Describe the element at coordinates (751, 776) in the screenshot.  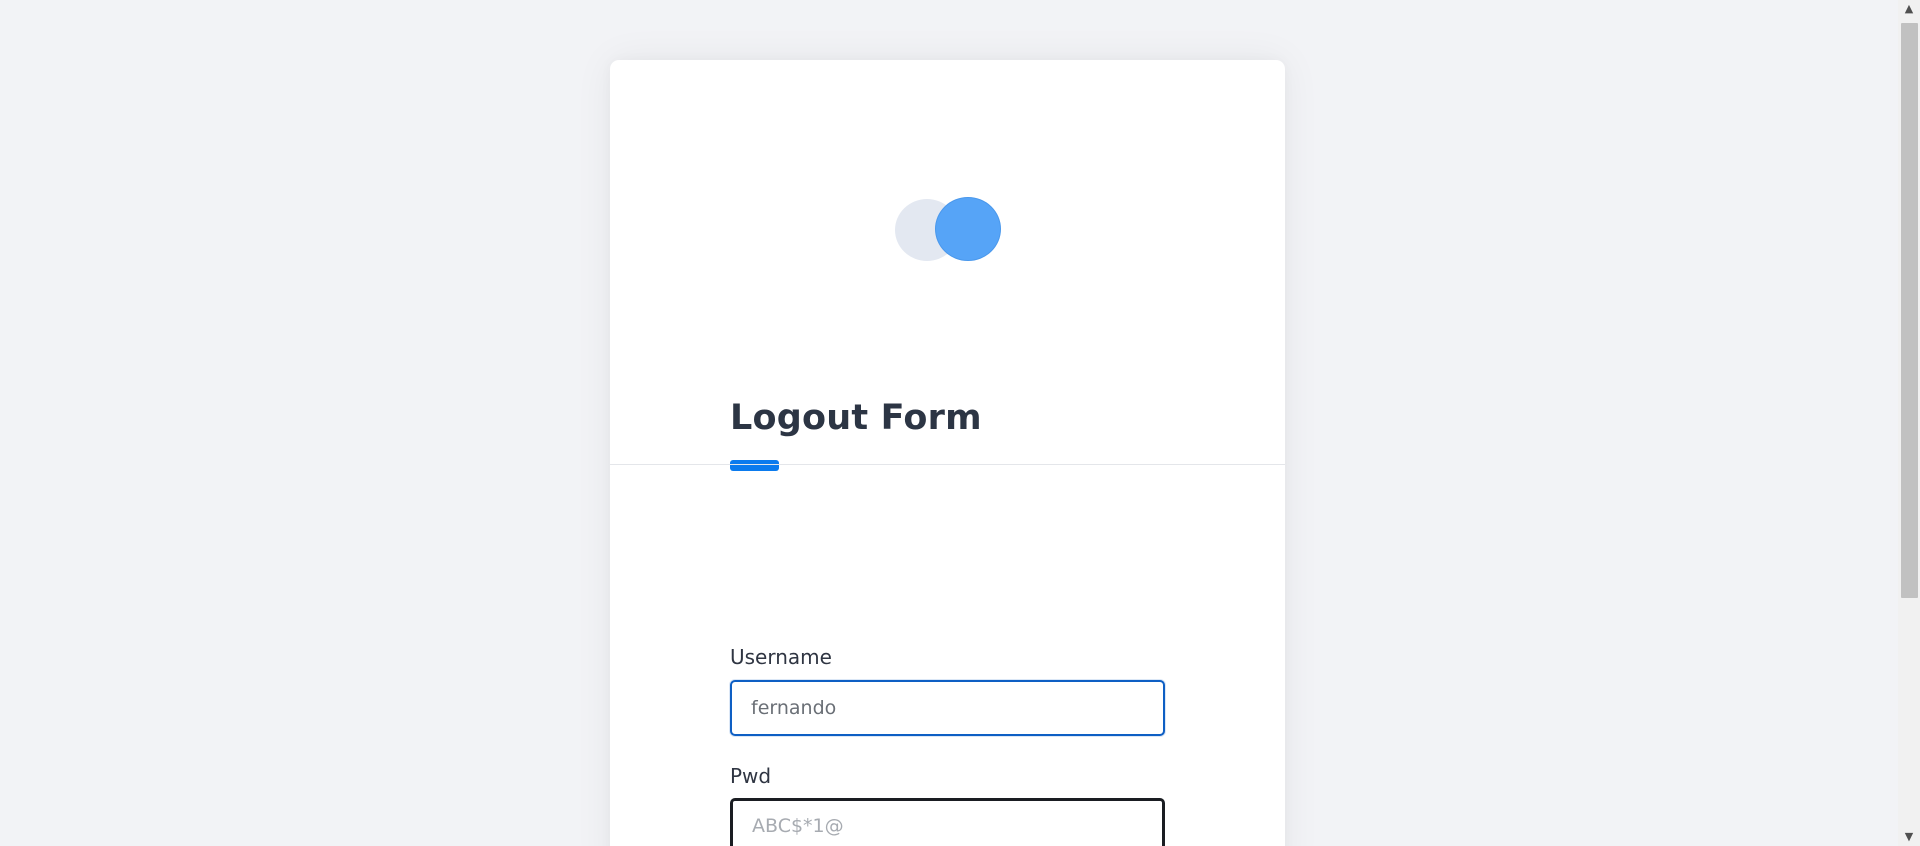
I see `password-label: Pwd` at that location.